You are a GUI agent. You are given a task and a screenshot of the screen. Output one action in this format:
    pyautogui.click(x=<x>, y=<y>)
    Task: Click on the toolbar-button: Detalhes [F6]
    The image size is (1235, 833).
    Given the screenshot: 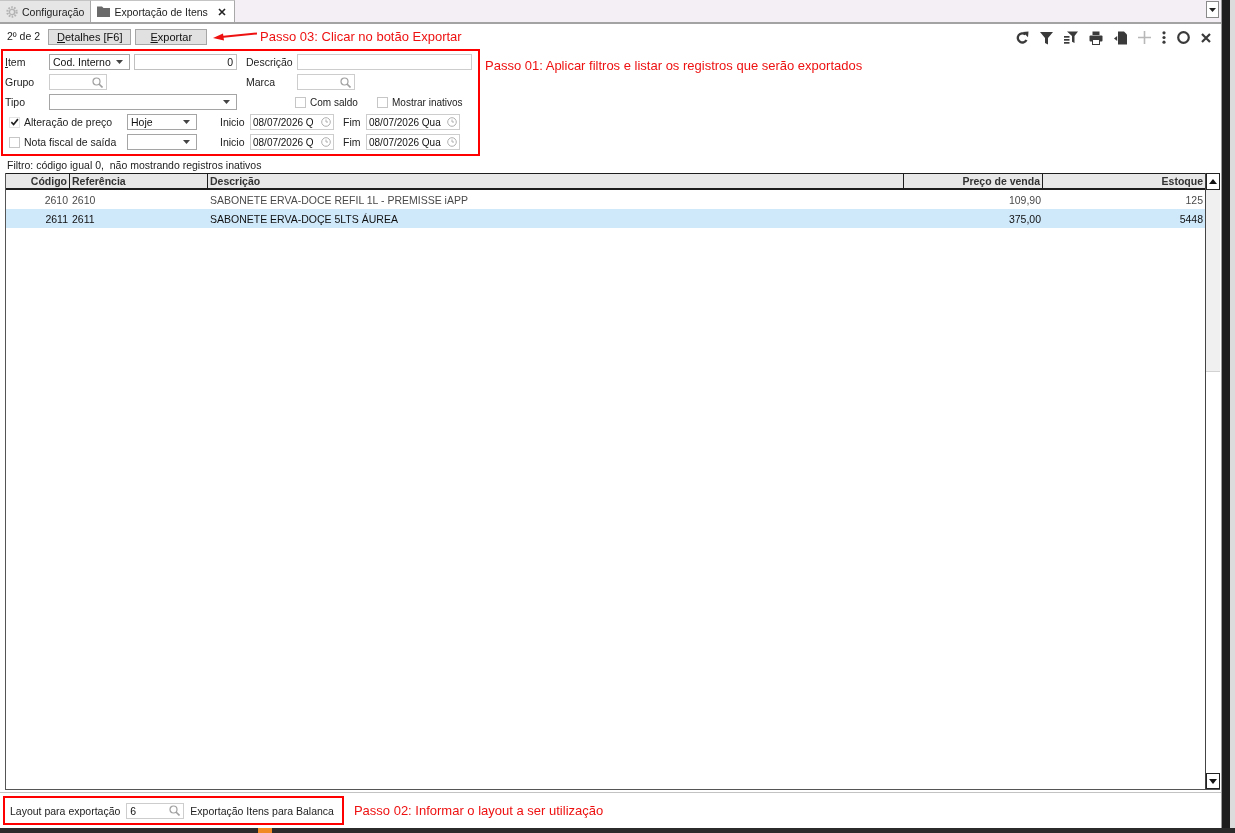 What is the action you would take?
    pyautogui.click(x=90, y=37)
    